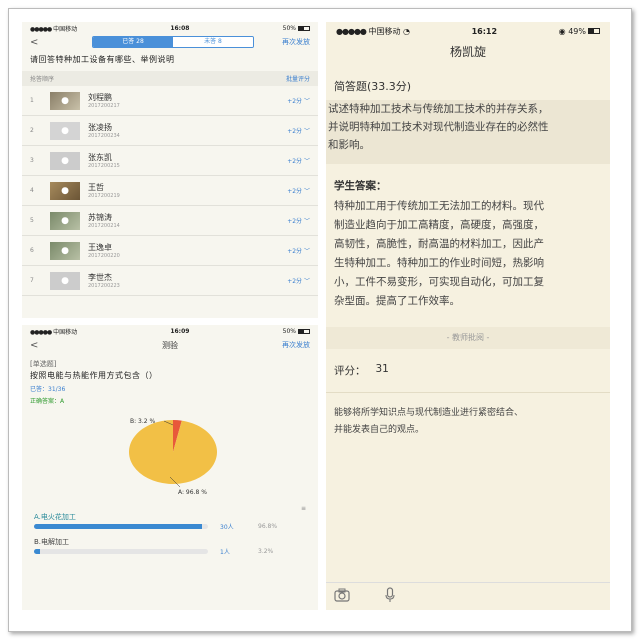  I want to click on student-name: 刘程鹏, so click(100, 97).